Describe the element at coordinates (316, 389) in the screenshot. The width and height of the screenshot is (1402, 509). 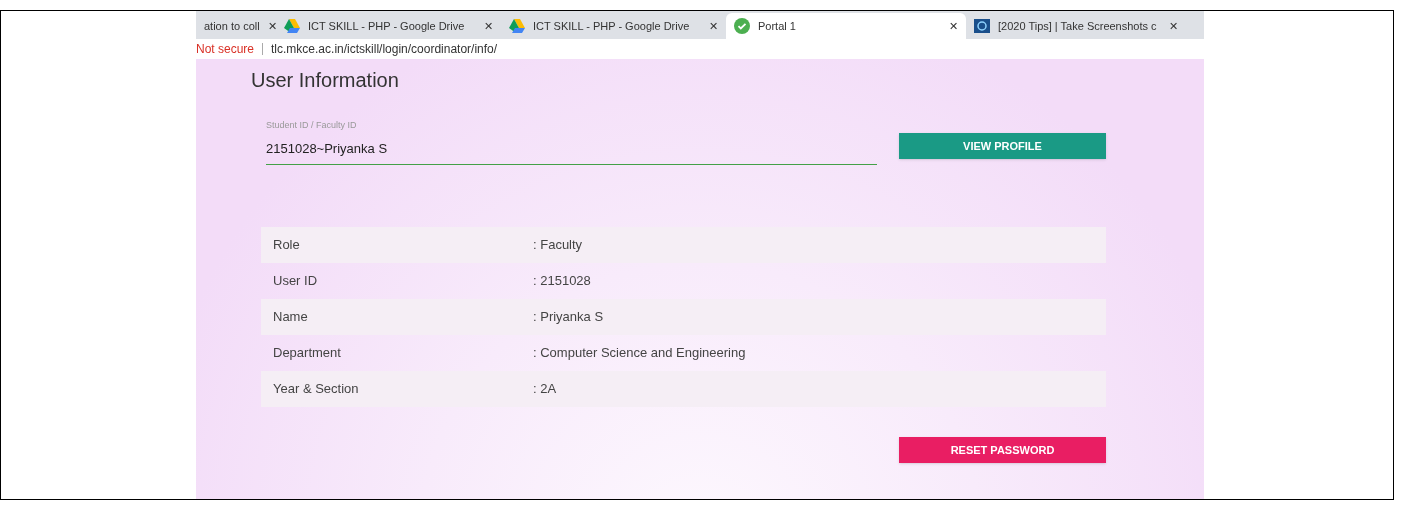
I see `info-label: Year & Section` at that location.